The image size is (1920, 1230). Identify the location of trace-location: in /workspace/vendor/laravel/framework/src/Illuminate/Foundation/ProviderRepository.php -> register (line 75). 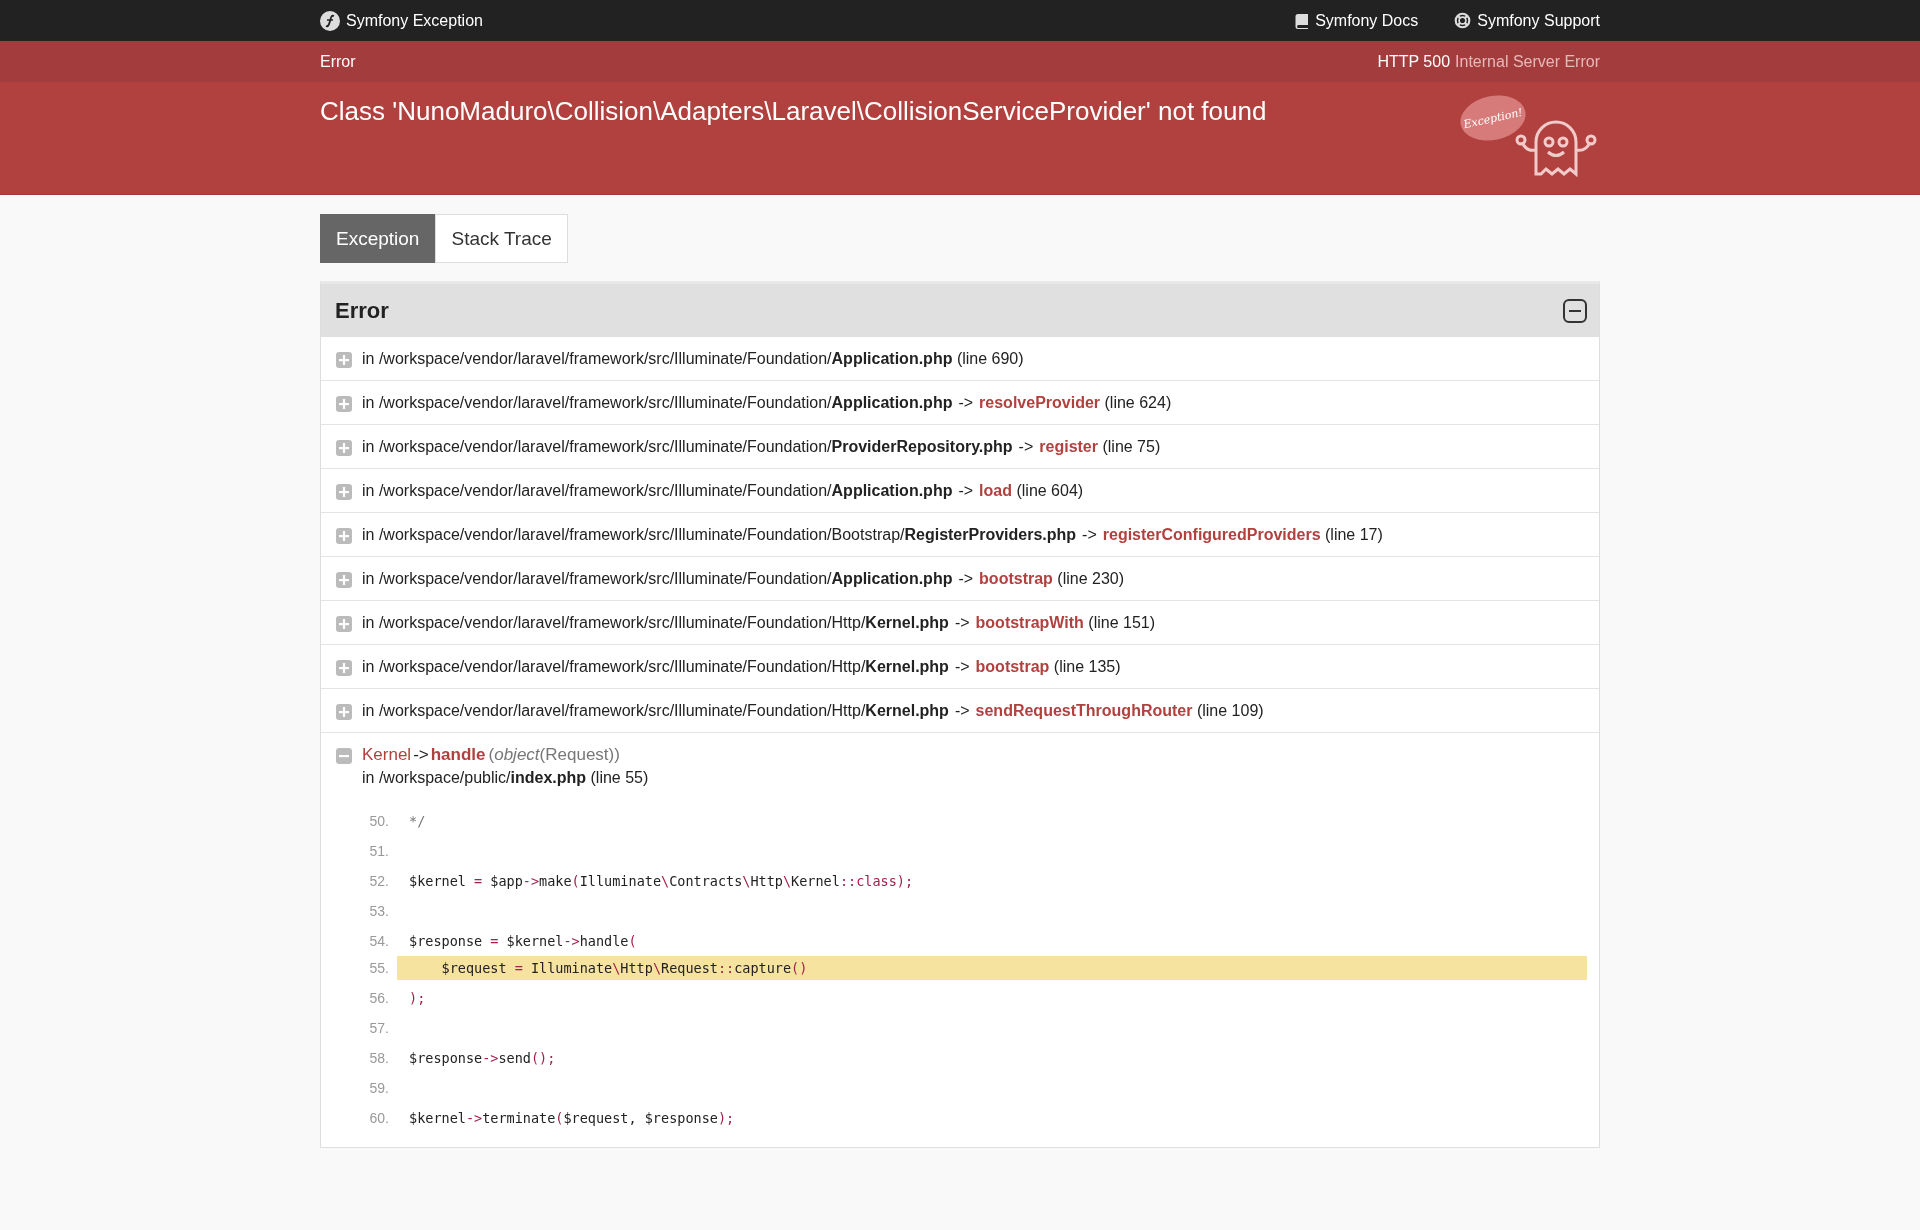
(761, 447).